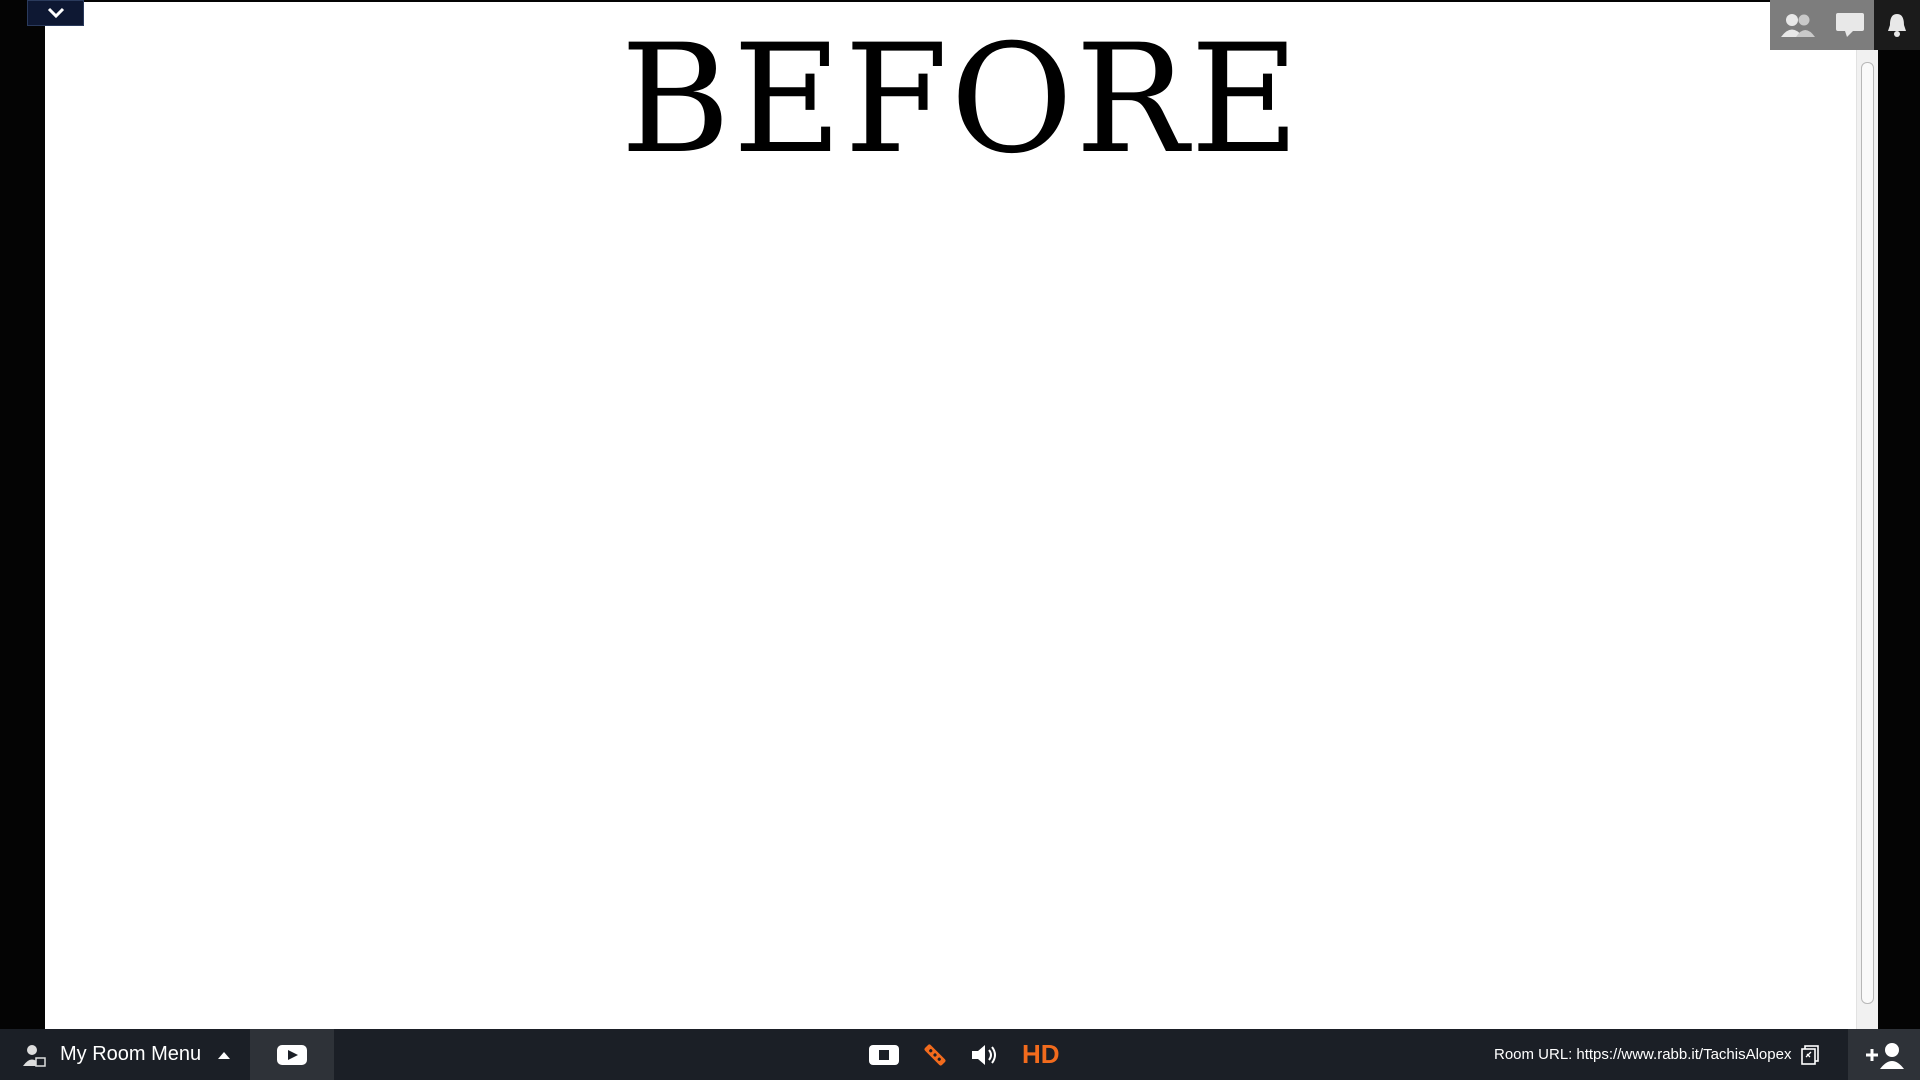 The width and height of the screenshot is (1920, 1080). I want to click on volume-icon, so click(985, 1055).